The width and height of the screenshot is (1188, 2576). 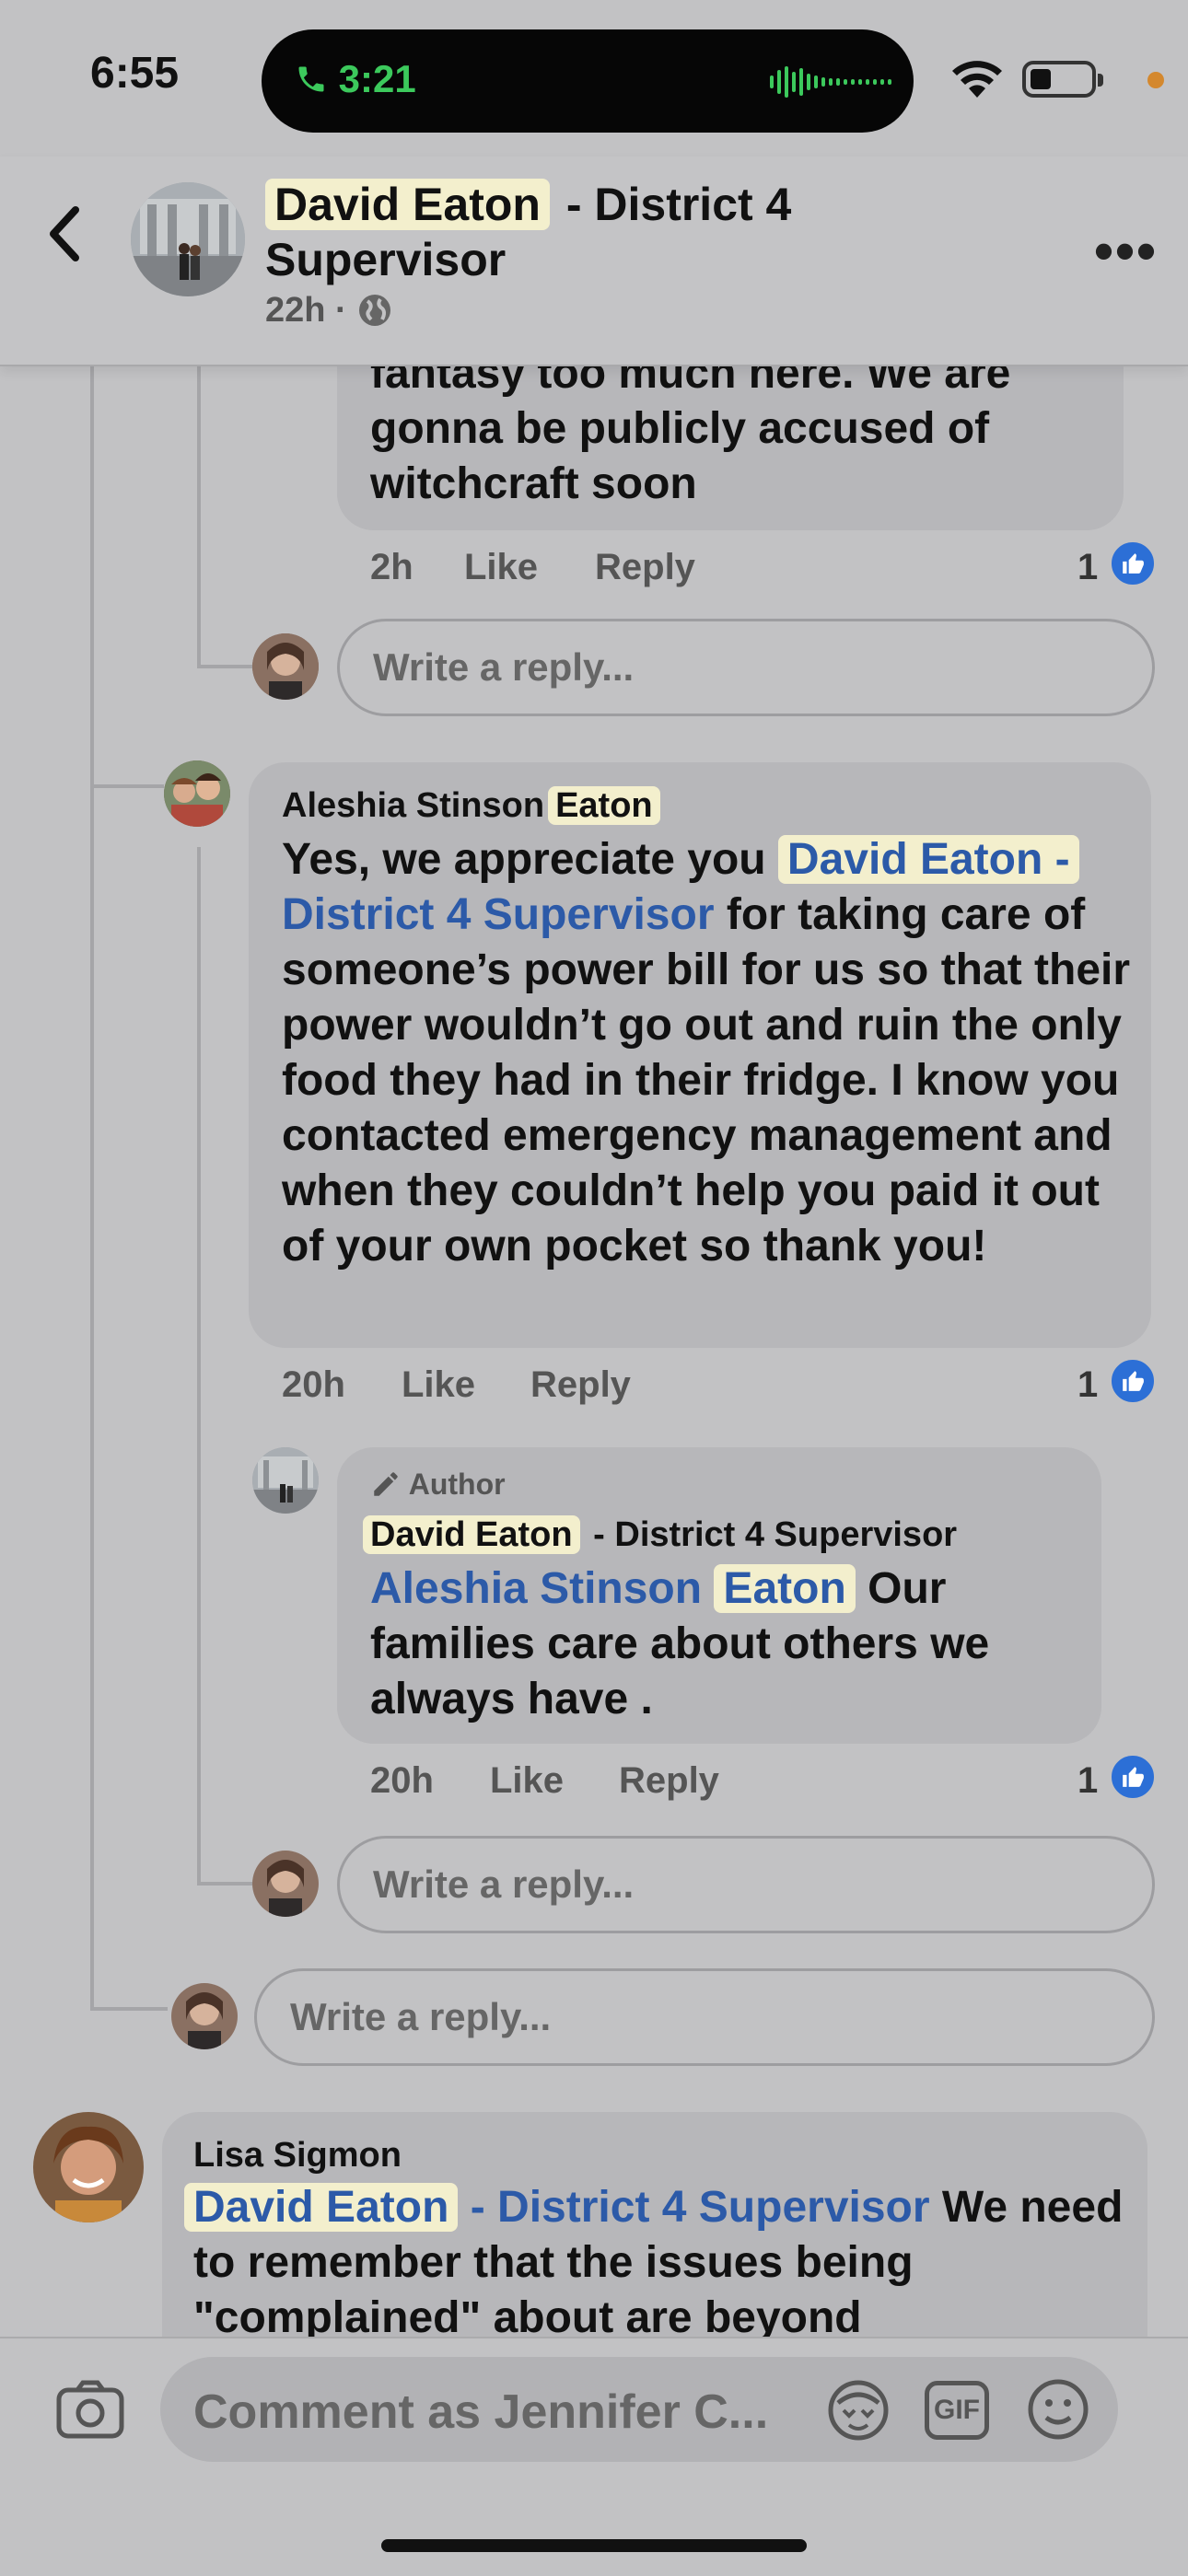 I want to click on avatar-sticker-icon, so click(x=858, y=2412).